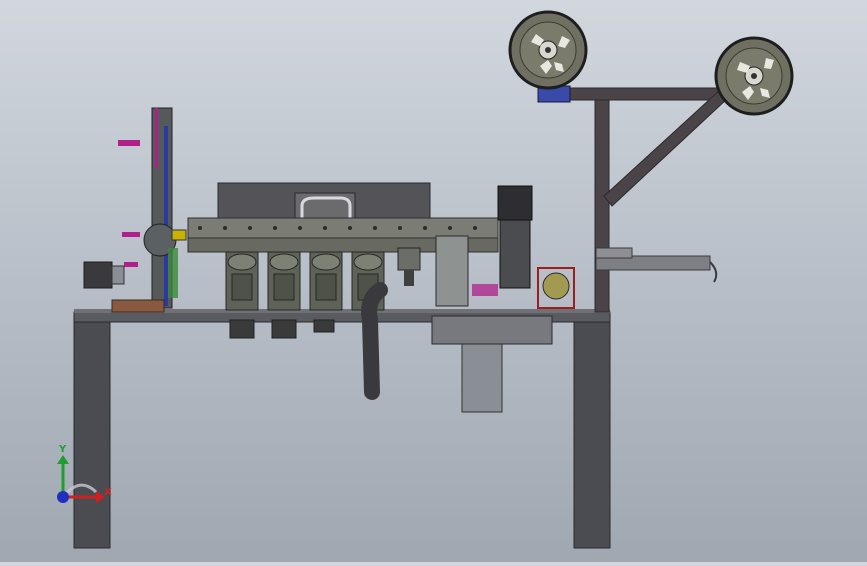 This screenshot has height=566, width=867. Describe the element at coordinates (98, 275) in the screenshot. I see `motor-left` at that location.